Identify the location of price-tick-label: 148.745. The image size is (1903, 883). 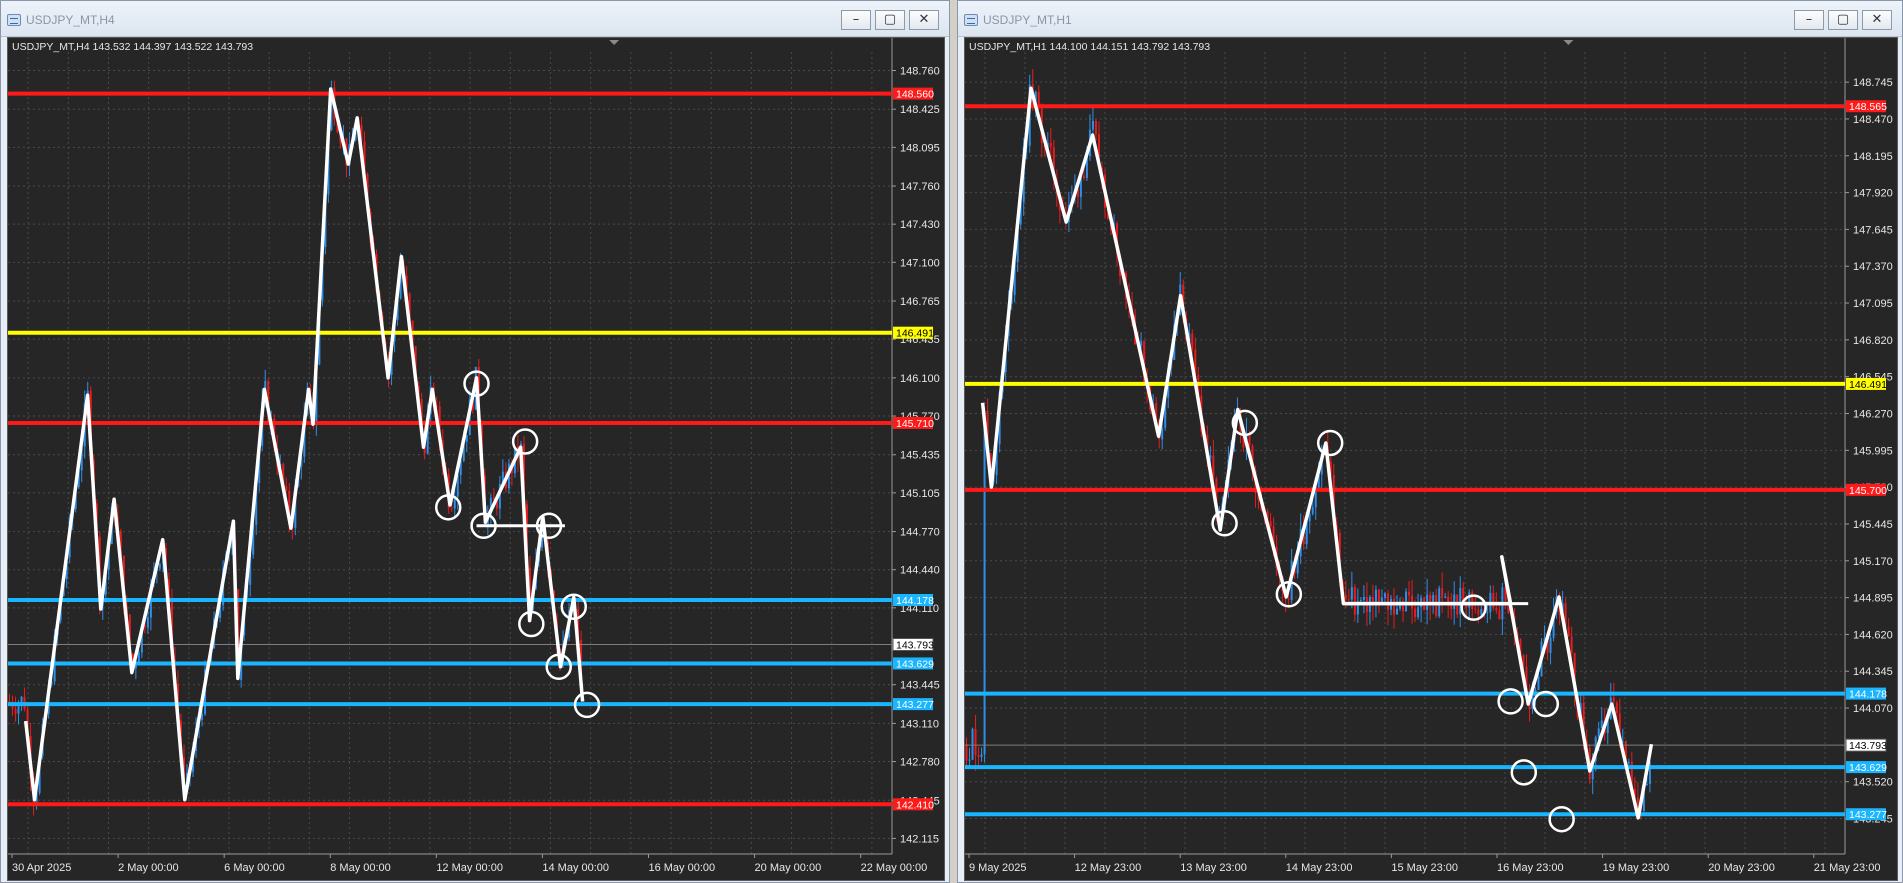
(1873, 83).